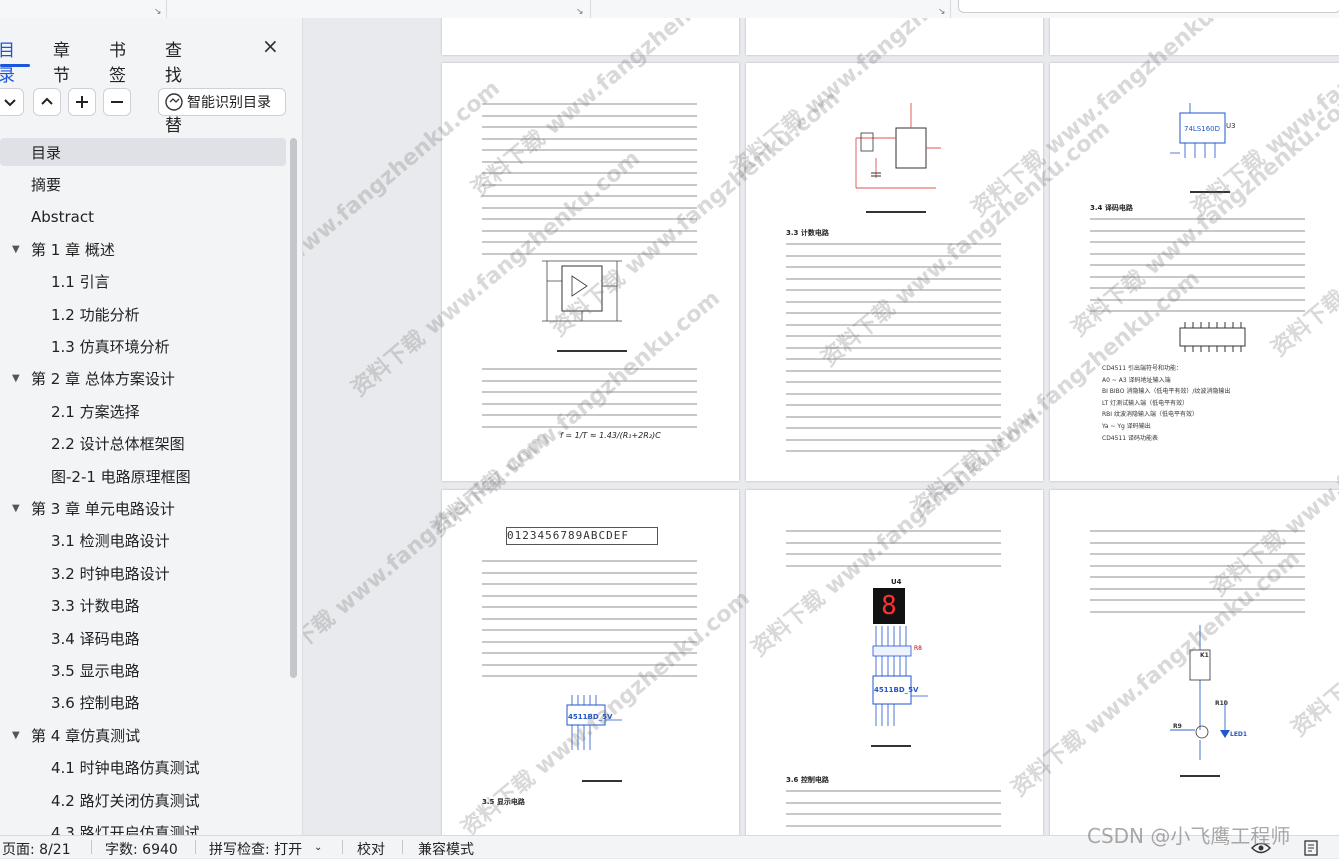  Describe the element at coordinates (1311, 848) in the screenshot. I see `page-view-icon` at that location.